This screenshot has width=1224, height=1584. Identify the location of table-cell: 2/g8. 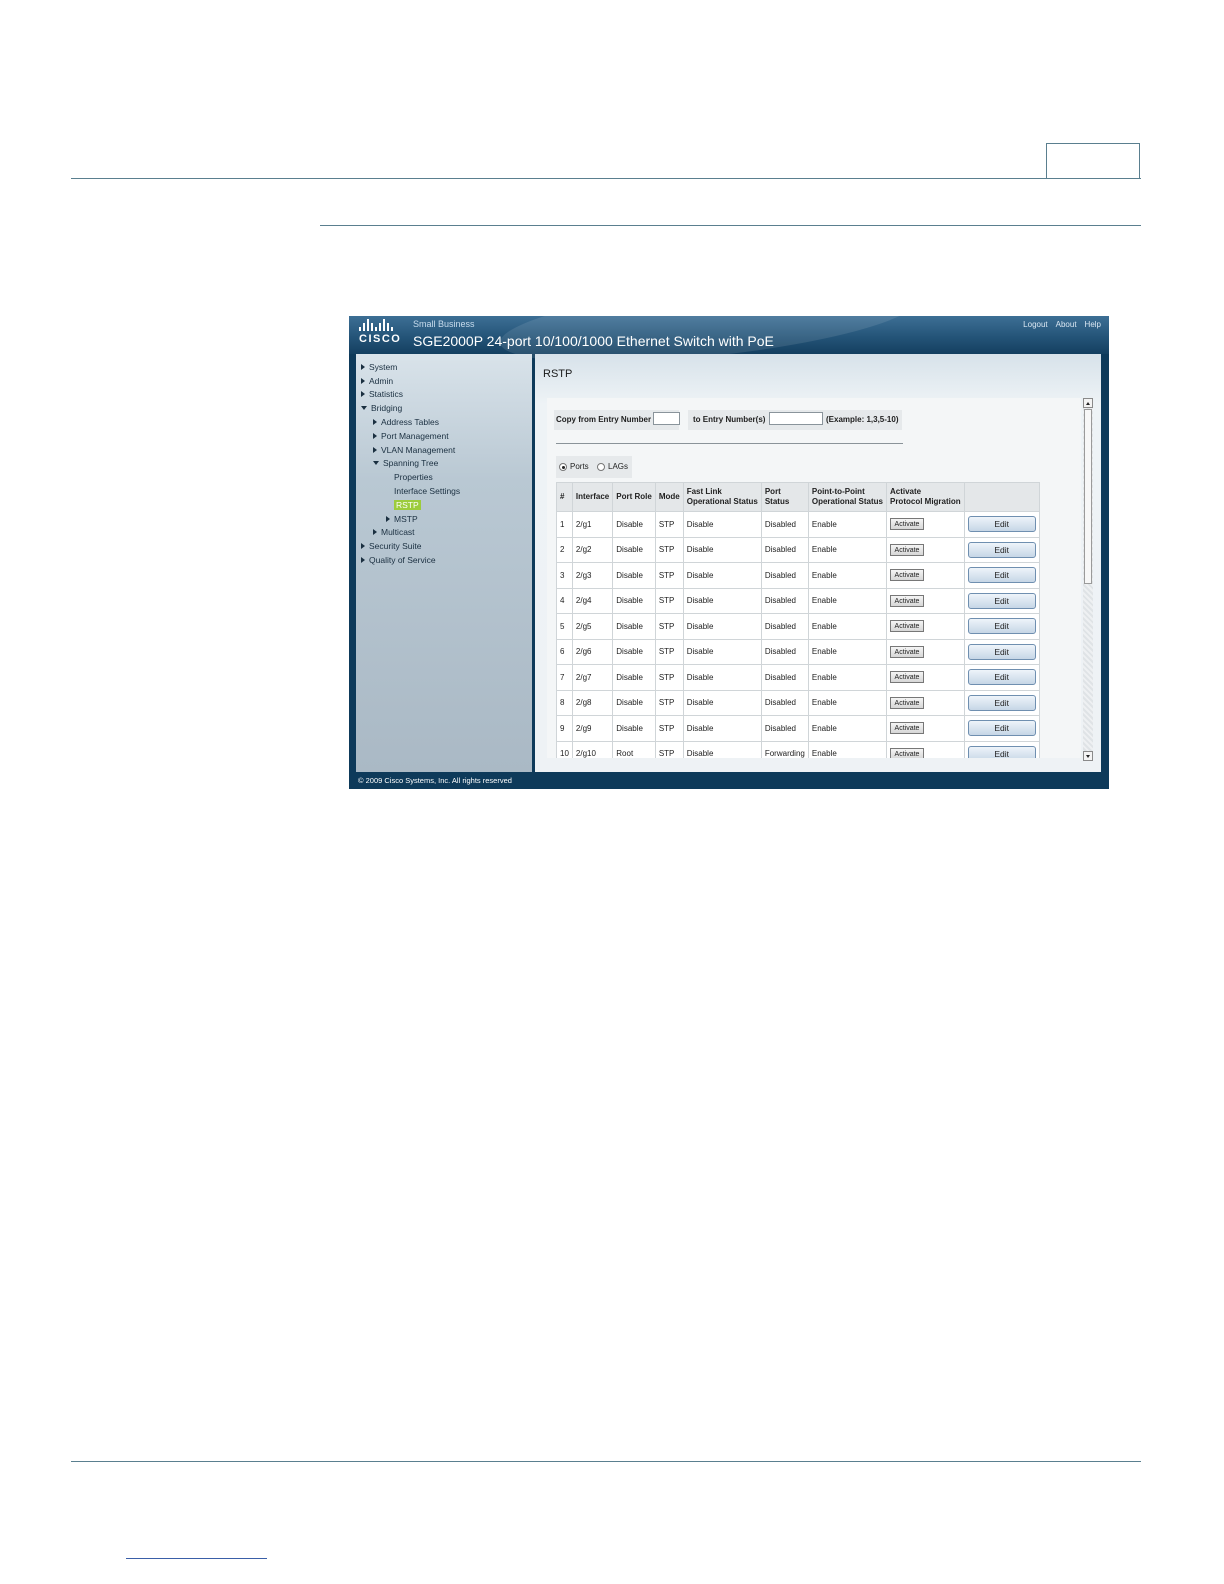
(592, 702).